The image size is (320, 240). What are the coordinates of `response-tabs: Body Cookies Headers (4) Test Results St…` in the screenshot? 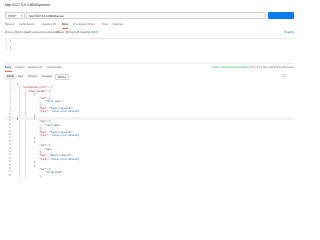 It's located at (149, 69).